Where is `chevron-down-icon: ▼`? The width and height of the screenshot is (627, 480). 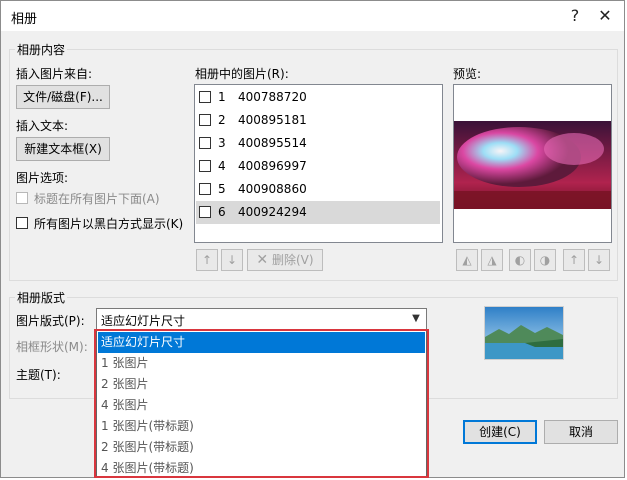
chevron-down-icon: ▼ is located at coordinates (415, 319).